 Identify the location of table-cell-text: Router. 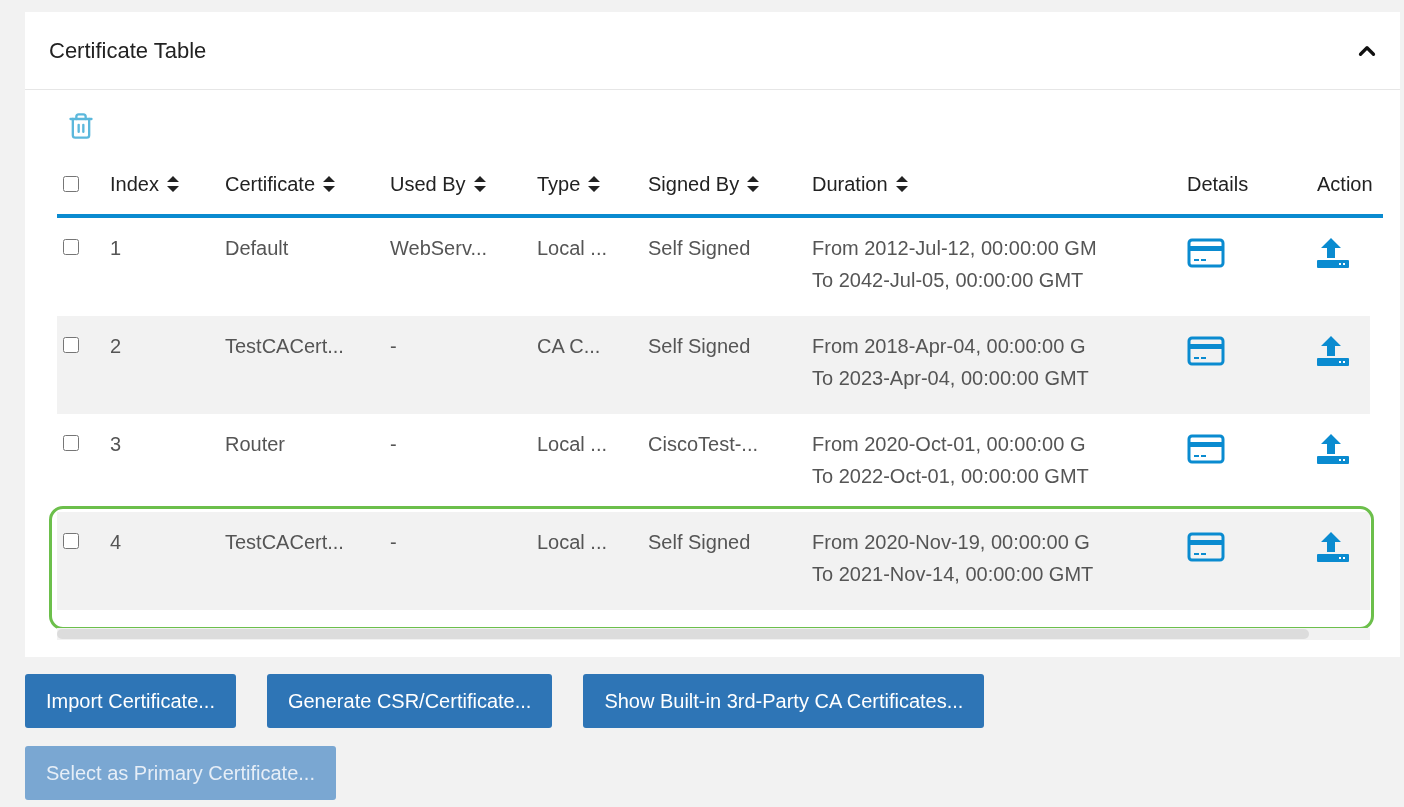
(255, 444).